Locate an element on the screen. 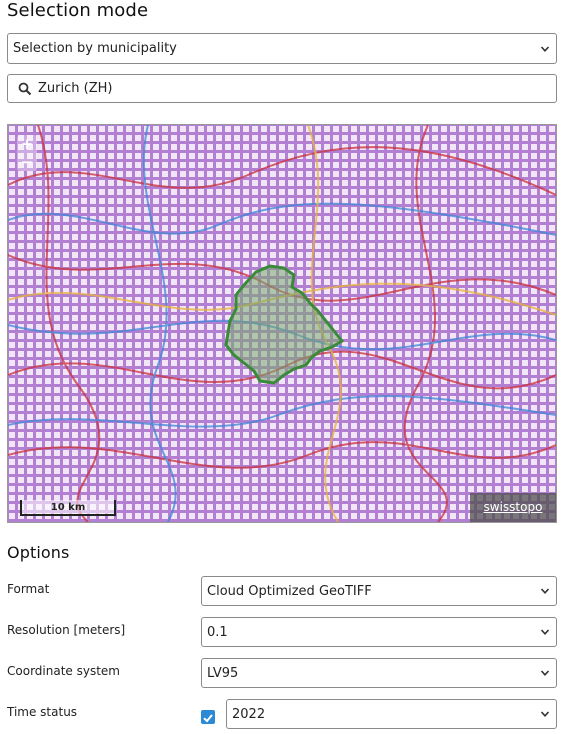  selection-mode-value: Selection by municipality is located at coordinates (95, 48).